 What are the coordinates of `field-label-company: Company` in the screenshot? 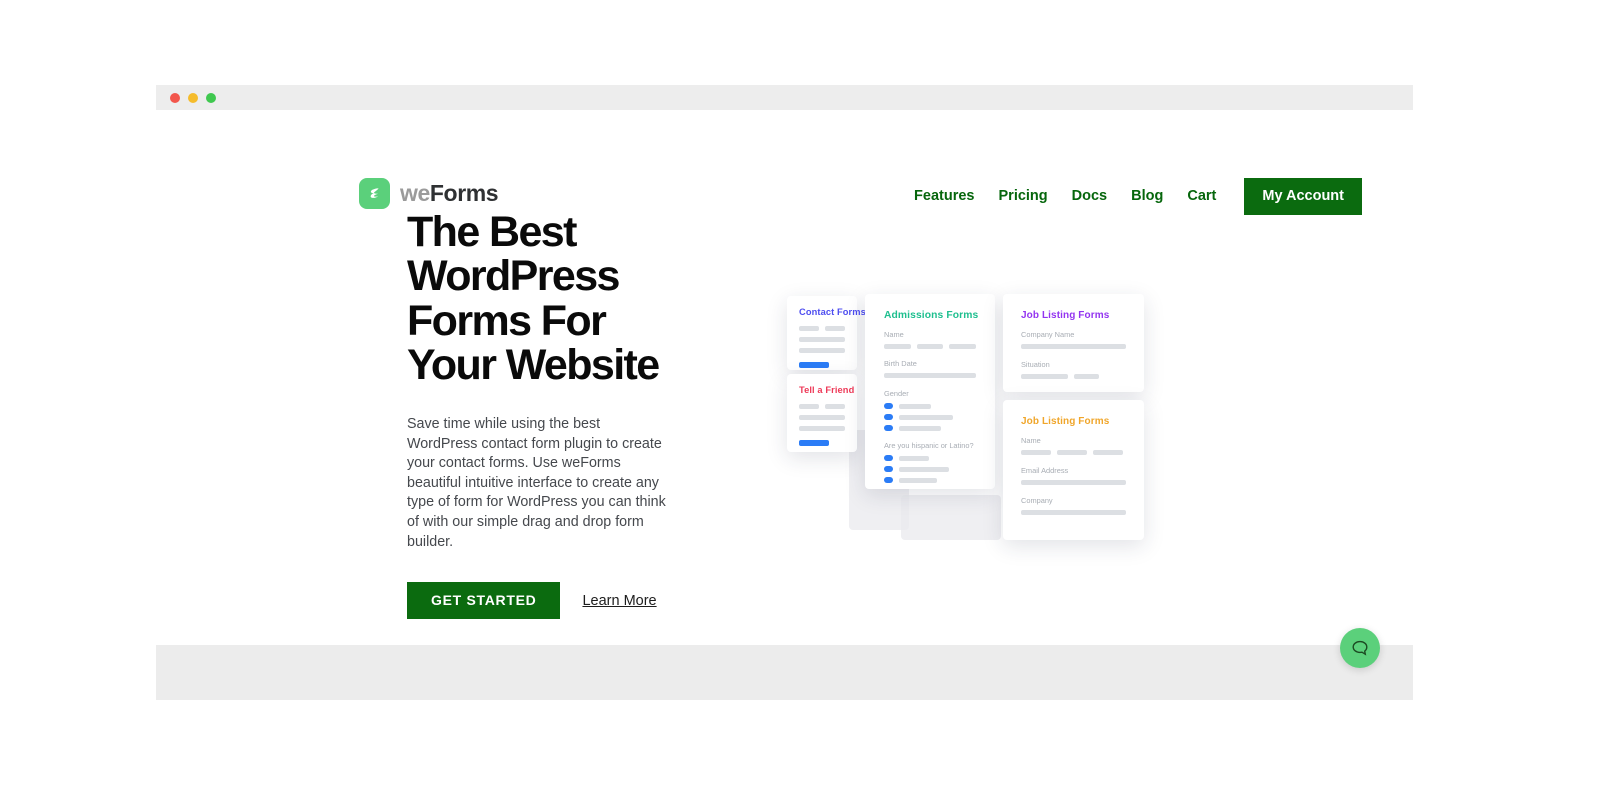 It's located at (1037, 500).